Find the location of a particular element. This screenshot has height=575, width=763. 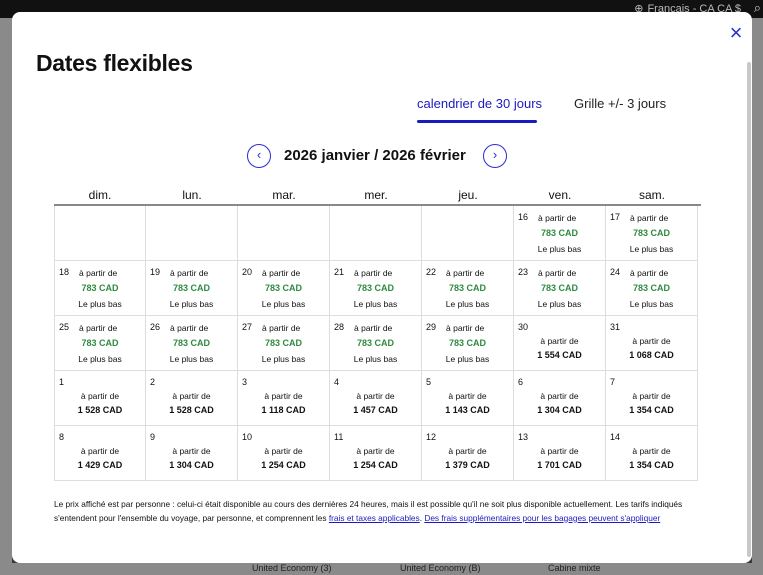

calendar-day-cell: 30 à partir de 1 554 CAD is located at coordinates (560, 343).